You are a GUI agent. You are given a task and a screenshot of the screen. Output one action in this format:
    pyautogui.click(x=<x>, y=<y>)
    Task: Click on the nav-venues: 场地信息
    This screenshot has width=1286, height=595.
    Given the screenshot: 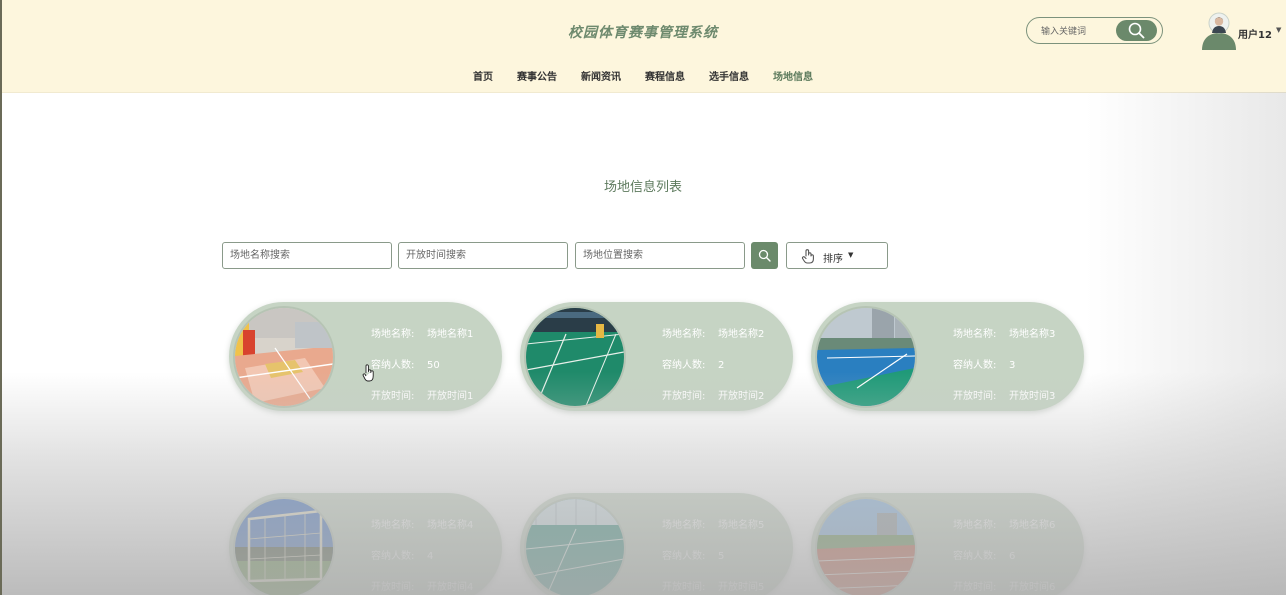 What is the action you would take?
    pyautogui.click(x=793, y=75)
    